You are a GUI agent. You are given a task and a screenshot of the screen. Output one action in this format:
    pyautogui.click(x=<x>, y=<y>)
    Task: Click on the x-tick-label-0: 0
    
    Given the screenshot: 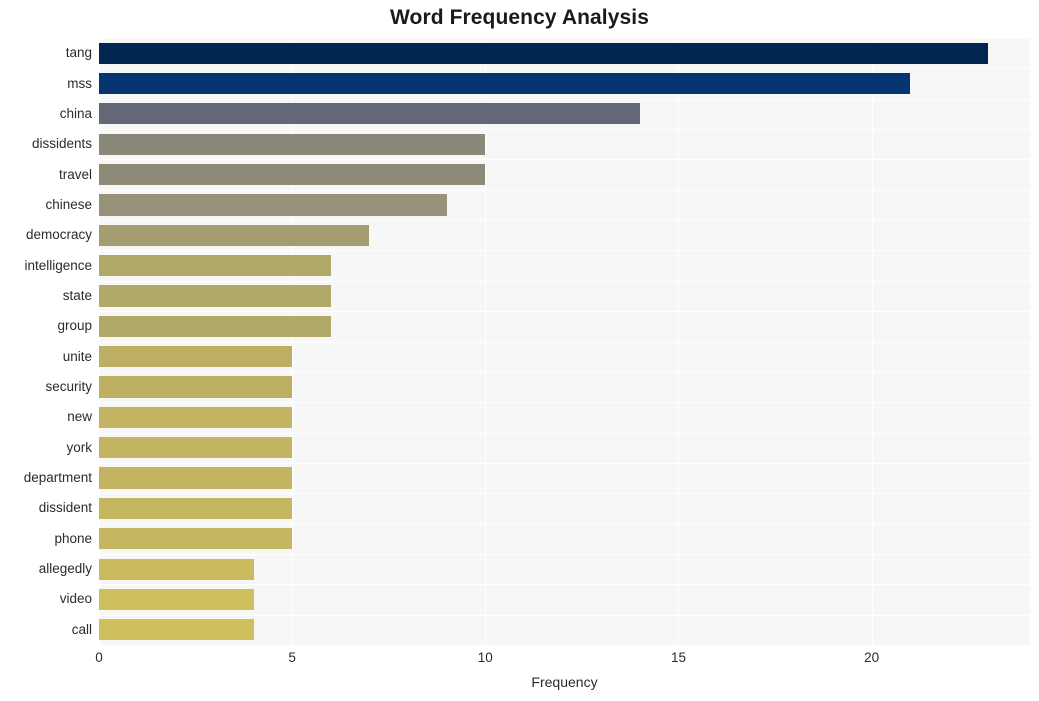 What is the action you would take?
    pyautogui.click(x=99, y=657)
    